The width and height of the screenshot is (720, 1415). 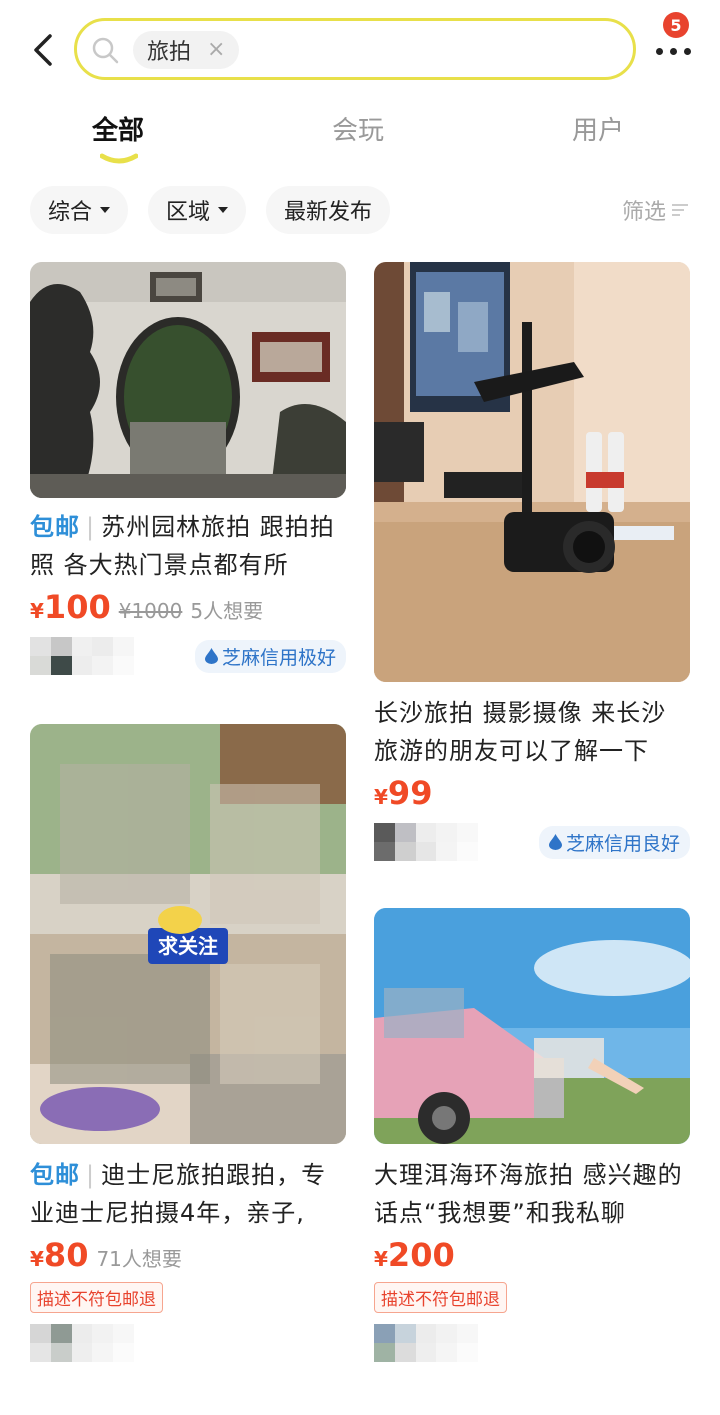 I want to click on price-value: 200, so click(x=421, y=1255).